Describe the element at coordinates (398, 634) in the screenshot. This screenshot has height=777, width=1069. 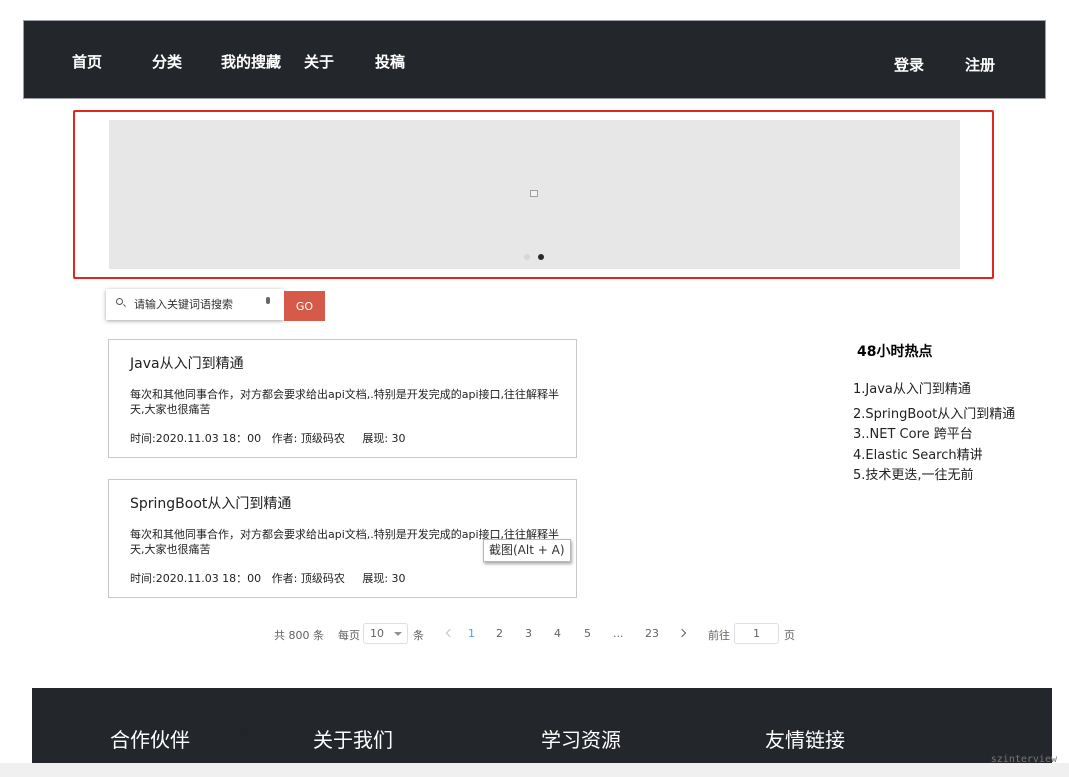
I see `chevron-down-icon` at that location.